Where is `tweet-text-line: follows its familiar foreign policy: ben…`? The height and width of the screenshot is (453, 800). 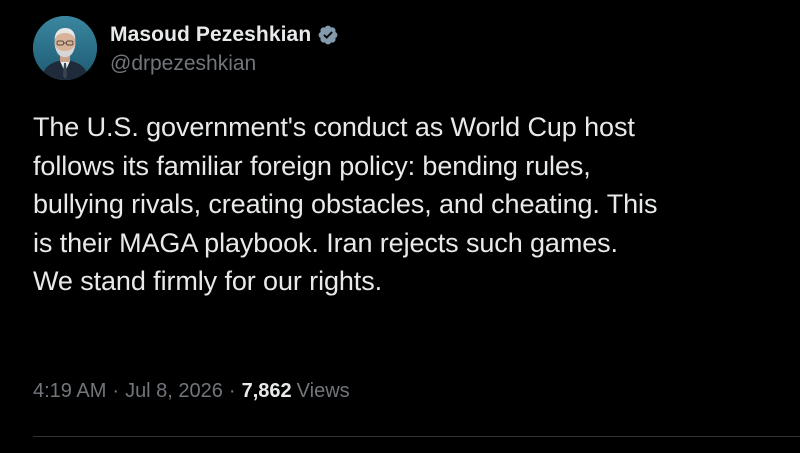 tweet-text-line: follows its familiar foreign policy: ben… is located at coordinates (312, 165).